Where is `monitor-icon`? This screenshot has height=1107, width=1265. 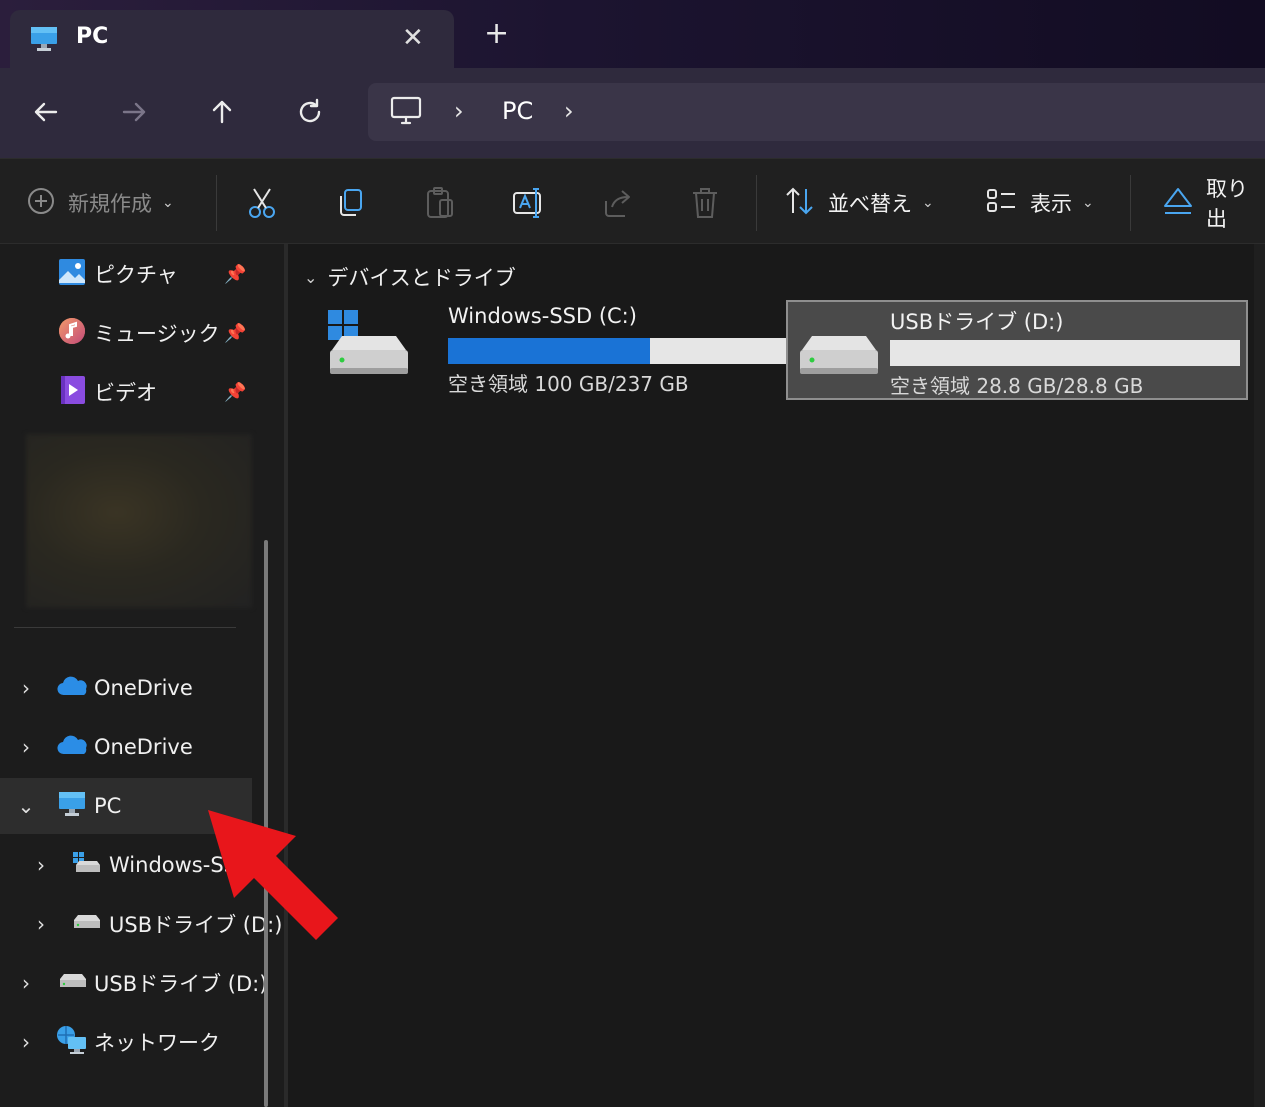
monitor-icon is located at coordinates (406, 113).